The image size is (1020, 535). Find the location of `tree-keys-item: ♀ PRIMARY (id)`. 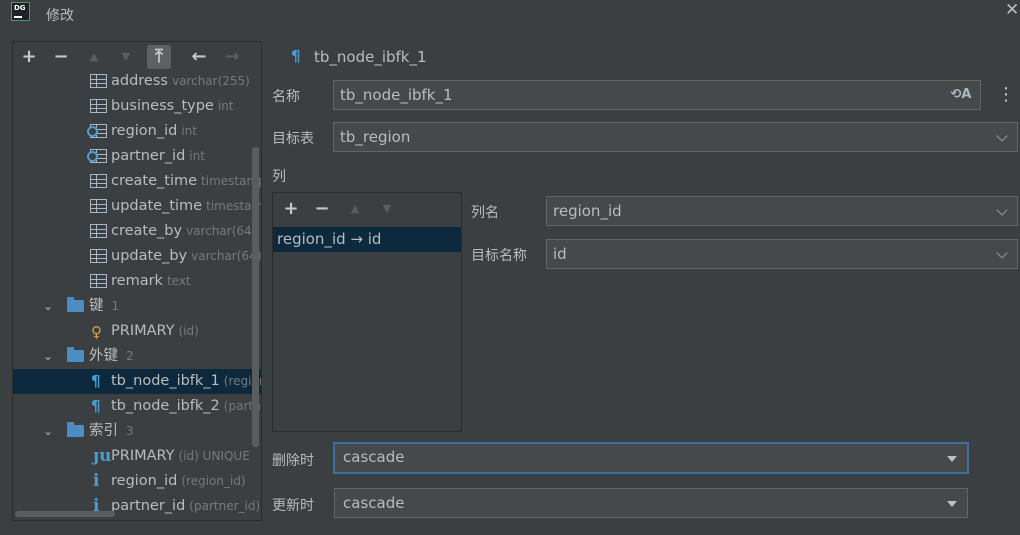

tree-keys-item: ♀ PRIMARY (id) is located at coordinates (137, 331).